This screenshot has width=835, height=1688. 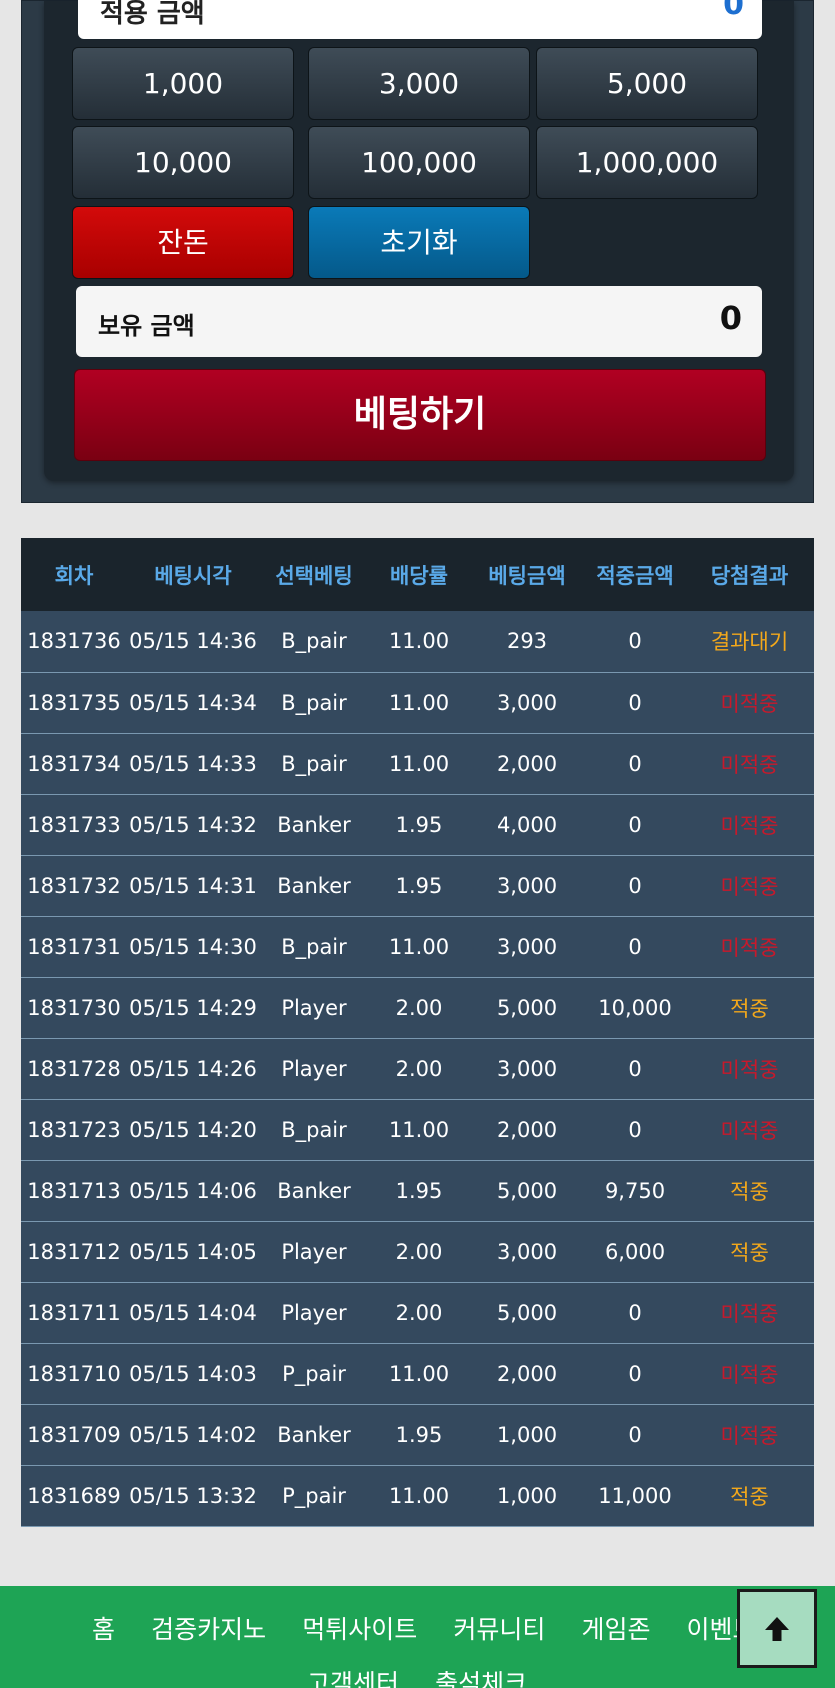 I want to click on chip-3000-button: 3,000, so click(x=419, y=83).